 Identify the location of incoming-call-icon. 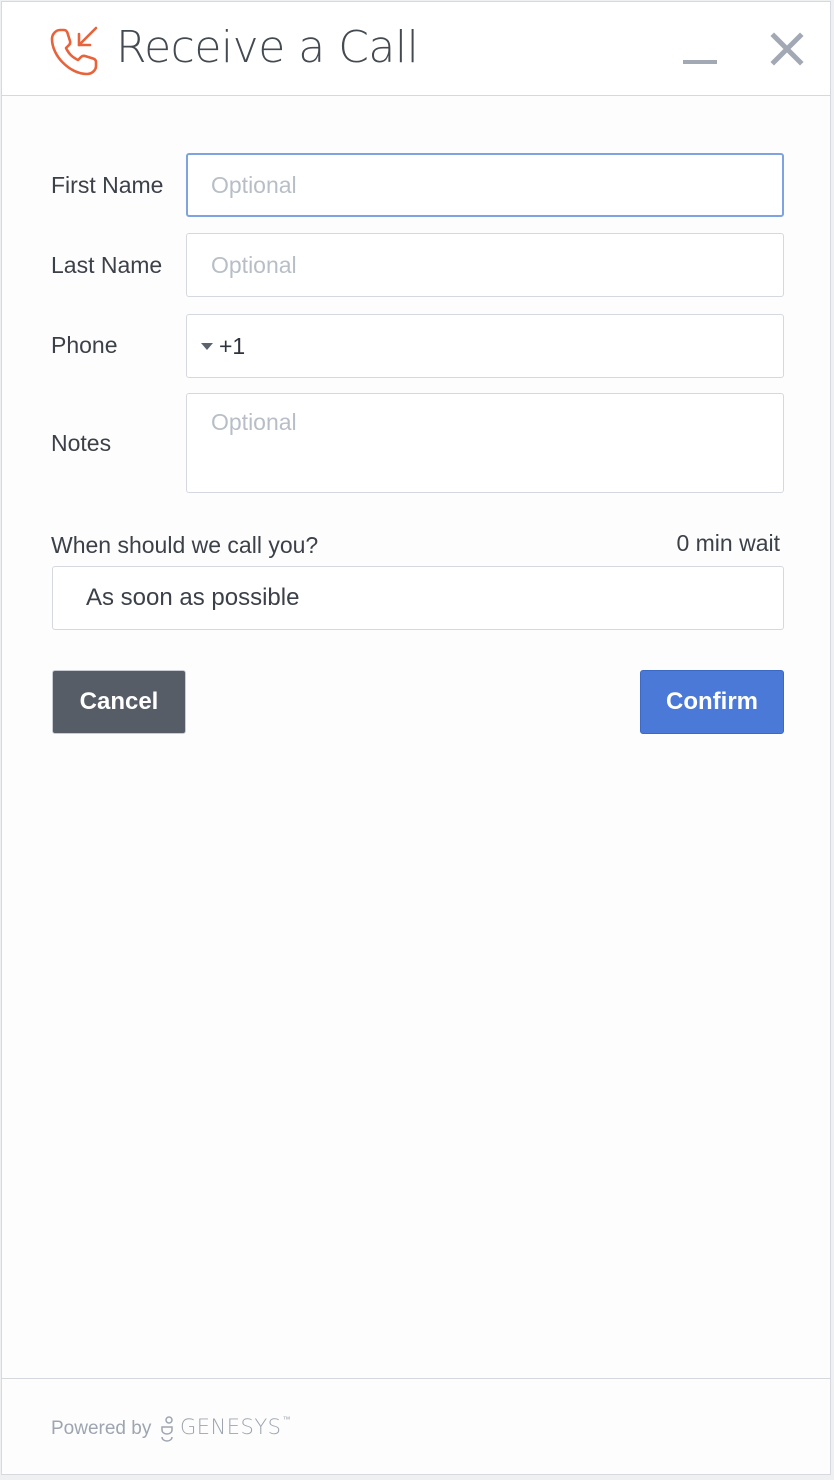
(74, 51).